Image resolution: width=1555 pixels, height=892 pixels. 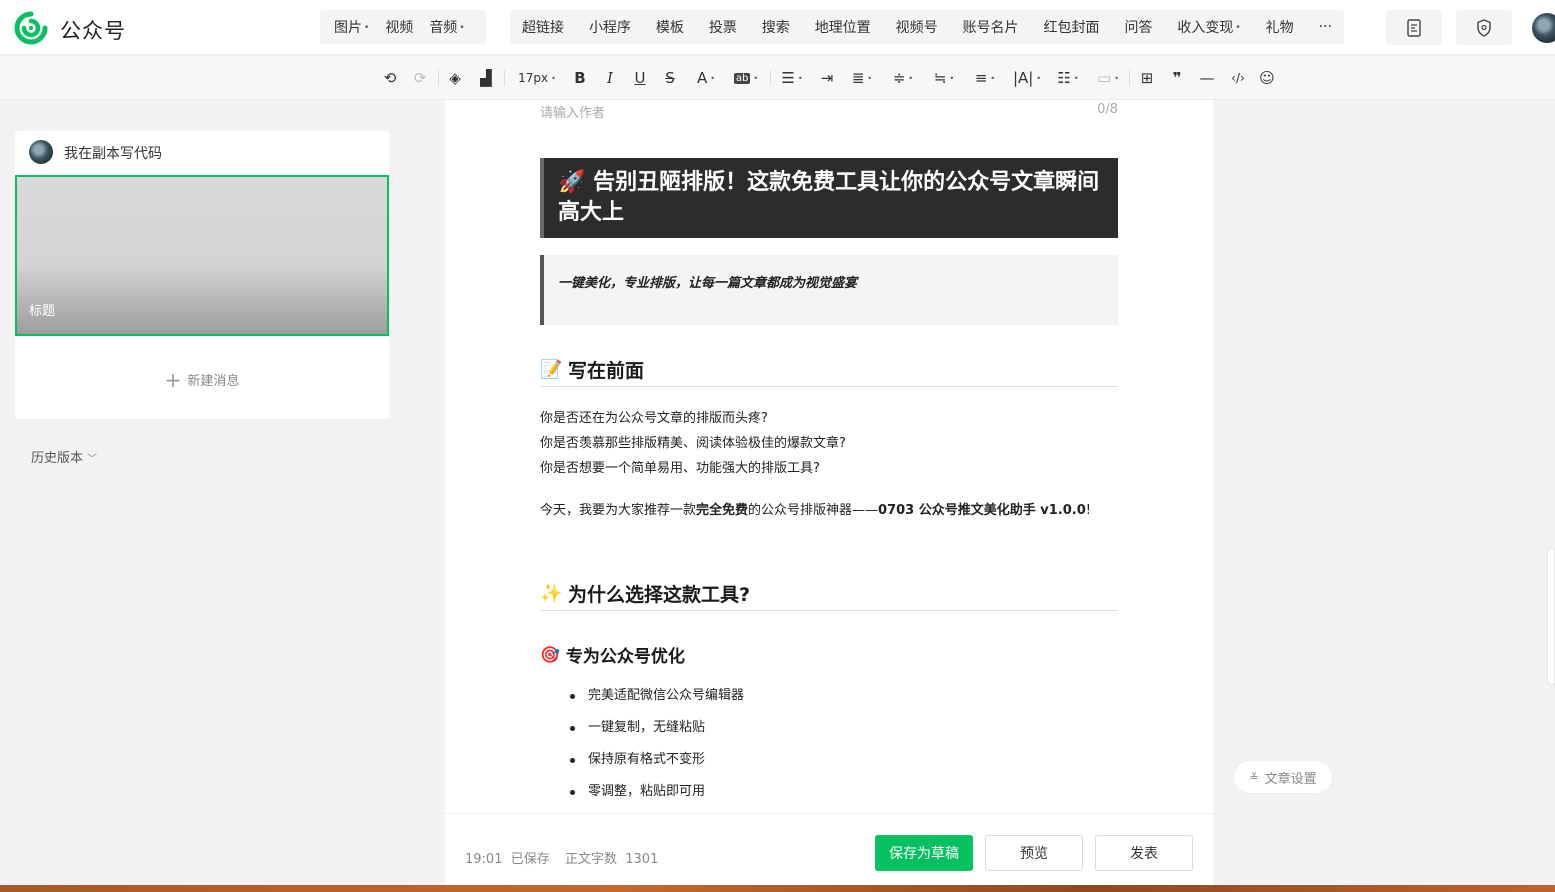 What do you see at coordinates (659, 595) in the screenshot?
I see `section-heading-text: 为什么选择这款工具?` at bounding box center [659, 595].